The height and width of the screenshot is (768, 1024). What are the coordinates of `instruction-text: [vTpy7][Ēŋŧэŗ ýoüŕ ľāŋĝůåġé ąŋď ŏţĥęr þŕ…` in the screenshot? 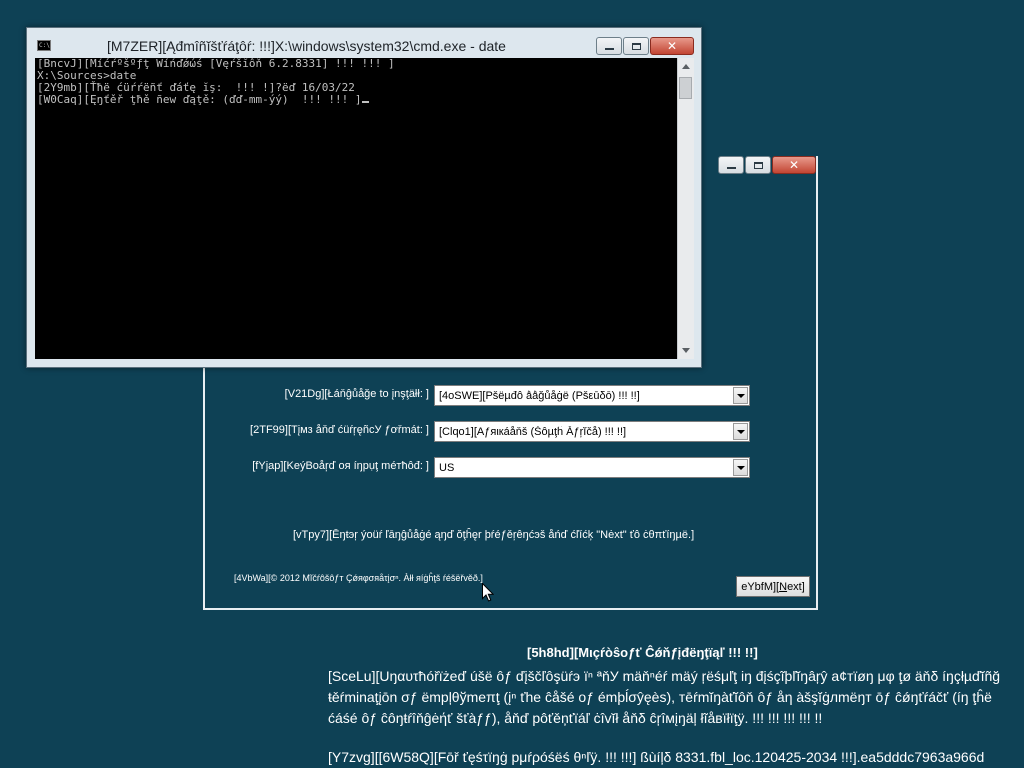 It's located at (494, 535).